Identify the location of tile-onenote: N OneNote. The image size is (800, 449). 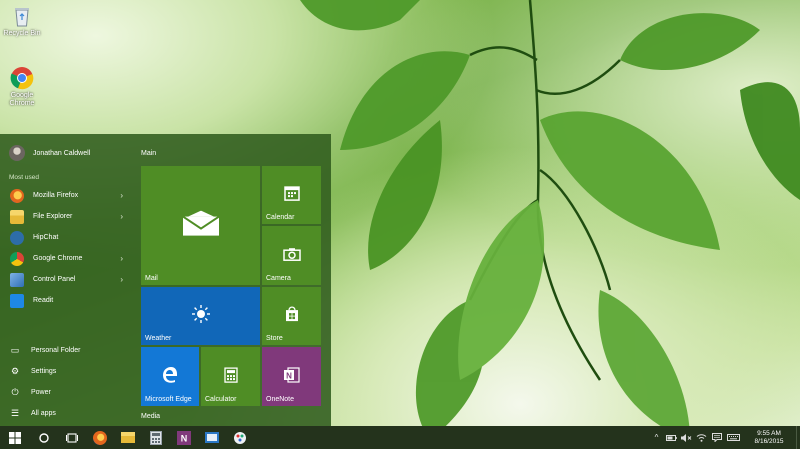
(291, 376).